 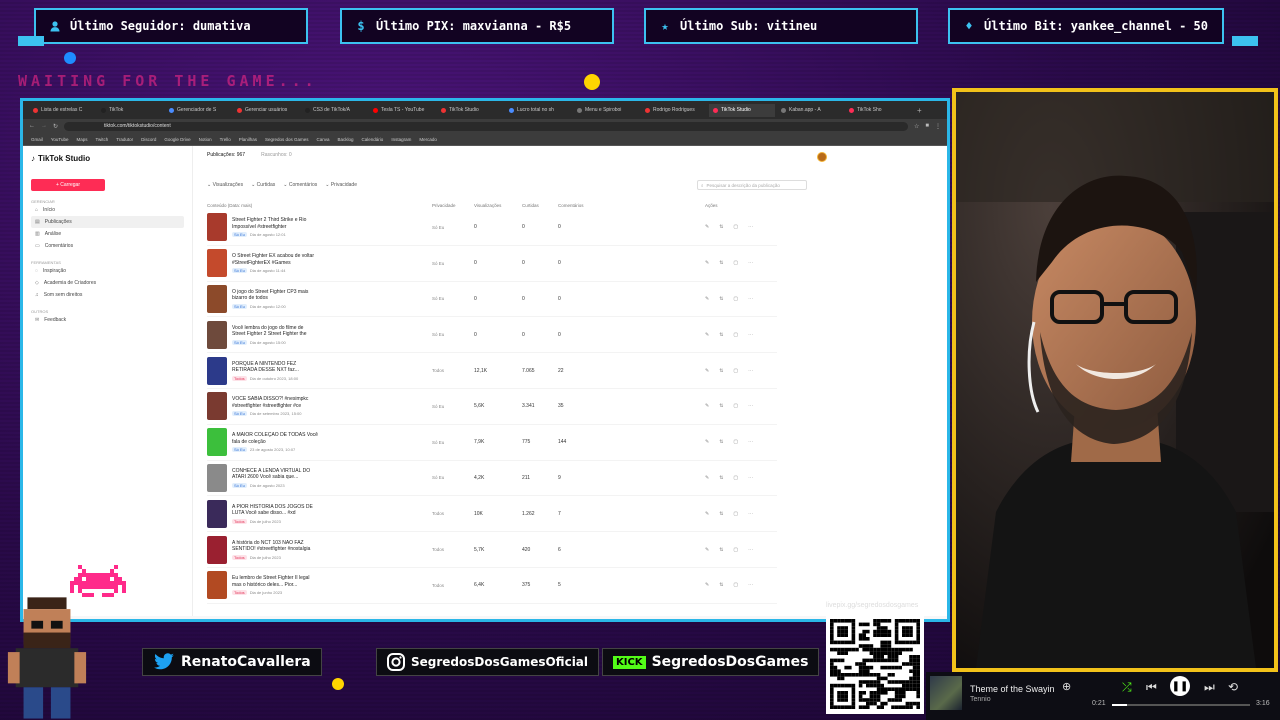 What do you see at coordinates (1233, 687) in the screenshot?
I see `repeat-icon: ⟲` at bounding box center [1233, 687].